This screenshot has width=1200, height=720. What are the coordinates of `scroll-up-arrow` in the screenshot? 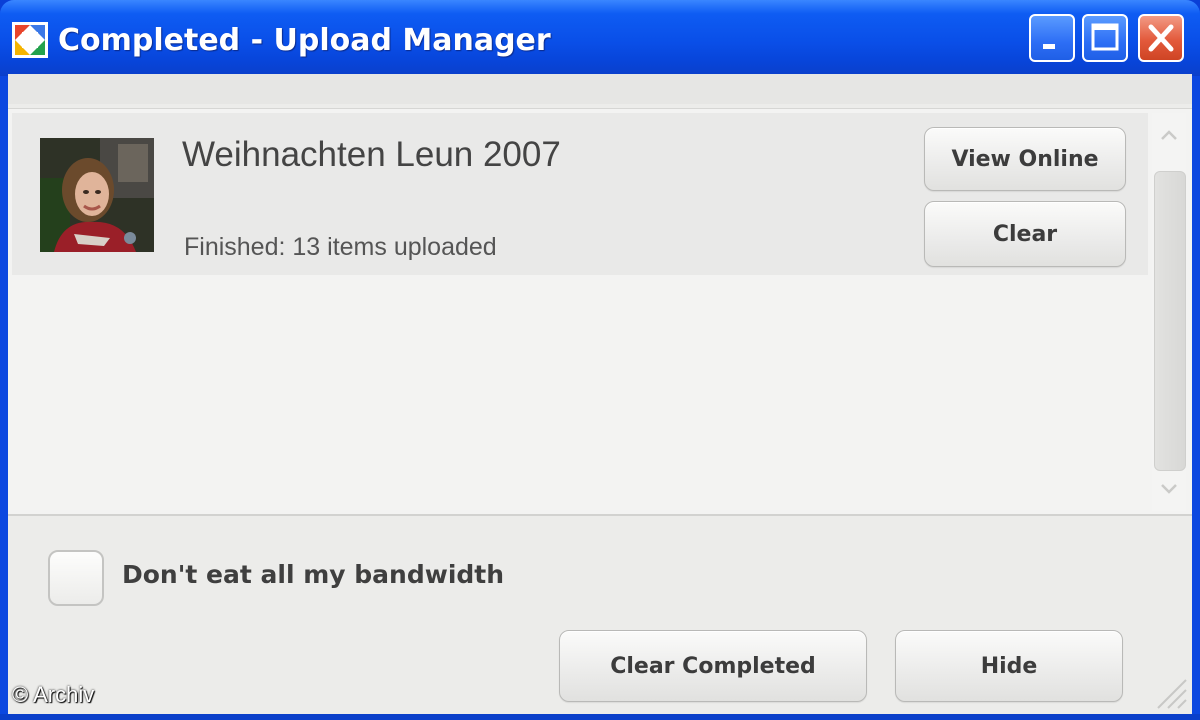 It's located at (1169, 135).